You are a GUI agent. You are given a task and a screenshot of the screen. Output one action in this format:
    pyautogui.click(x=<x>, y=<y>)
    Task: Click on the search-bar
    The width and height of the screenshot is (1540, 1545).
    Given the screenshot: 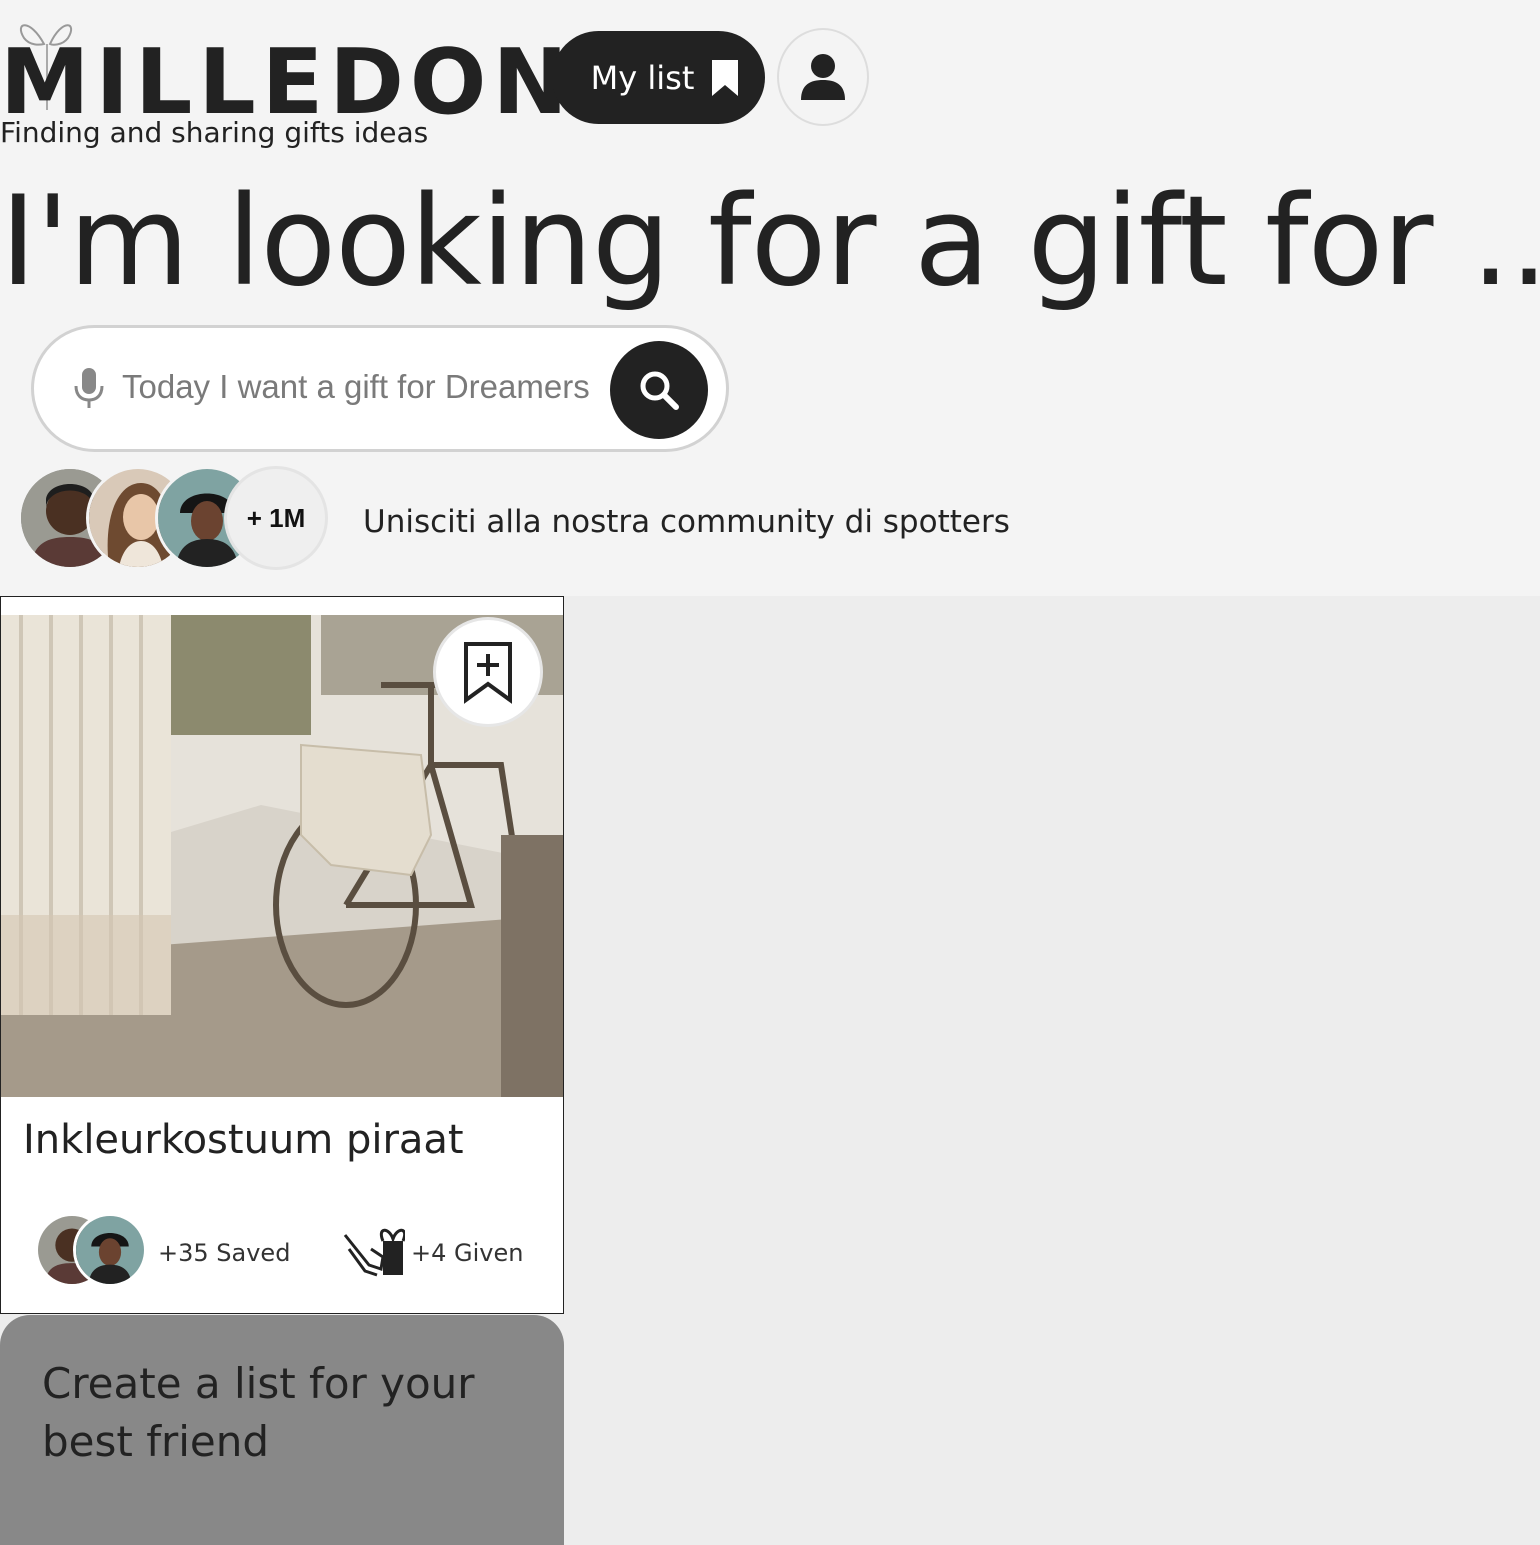 What is the action you would take?
    pyautogui.click(x=380, y=388)
    